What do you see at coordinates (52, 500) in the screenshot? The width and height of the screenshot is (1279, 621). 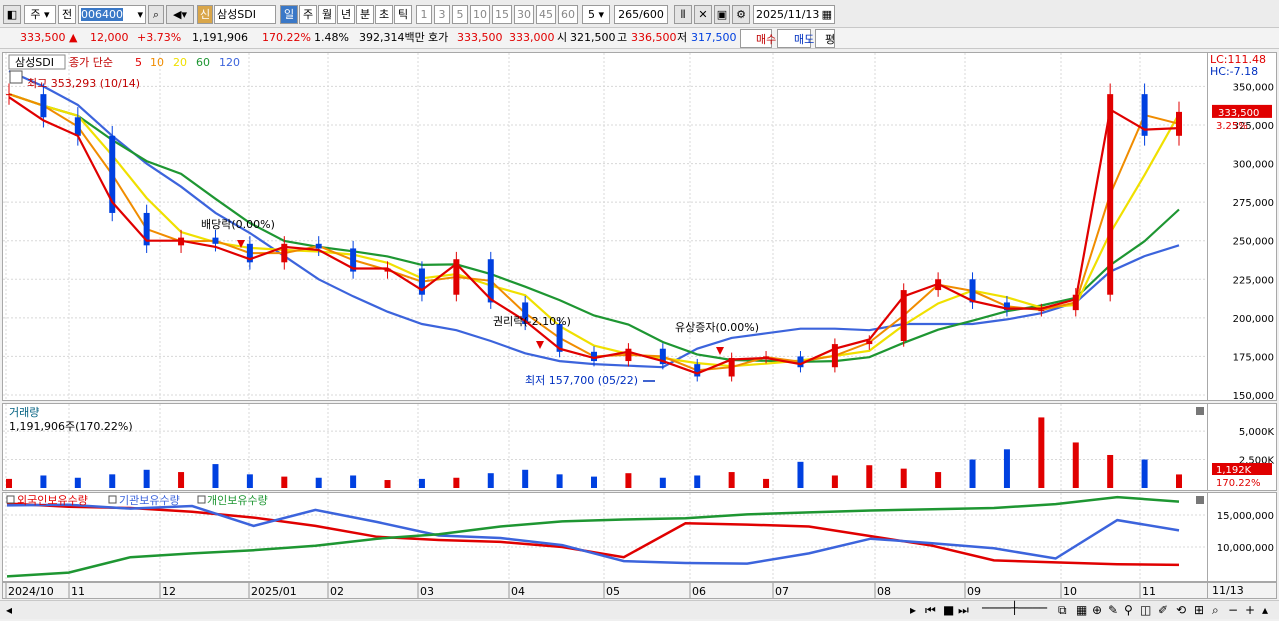 I see `holding-legend-0: 외국인보유수량` at bounding box center [52, 500].